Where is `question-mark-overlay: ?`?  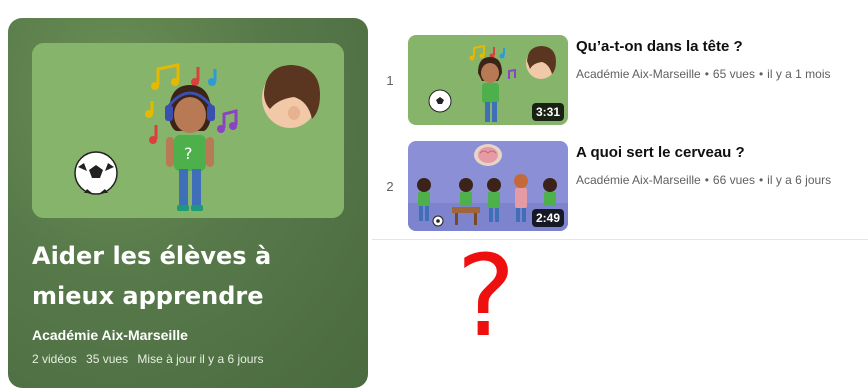 question-mark-overlay: ? is located at coordinates (486, 297).